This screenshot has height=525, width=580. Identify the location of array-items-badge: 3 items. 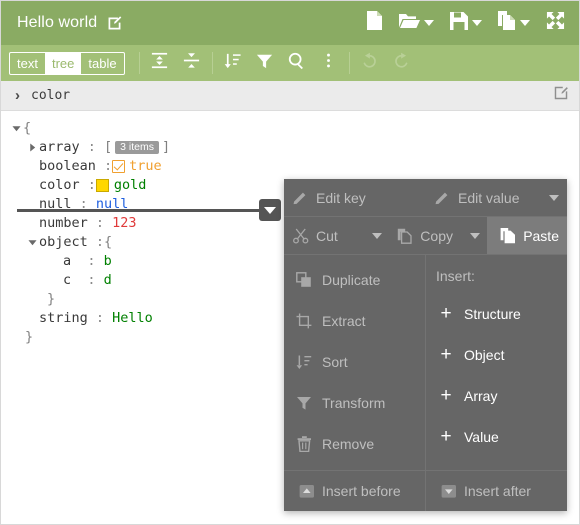
(137, 147).